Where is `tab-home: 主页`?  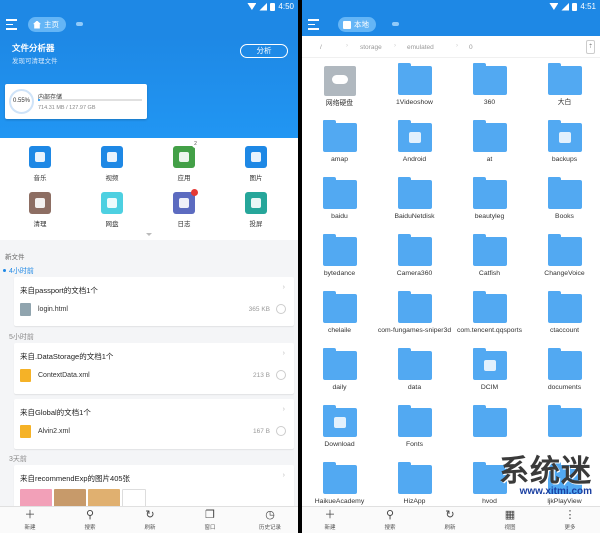
tab-home: 主页 is located at coordinates (47, 24).